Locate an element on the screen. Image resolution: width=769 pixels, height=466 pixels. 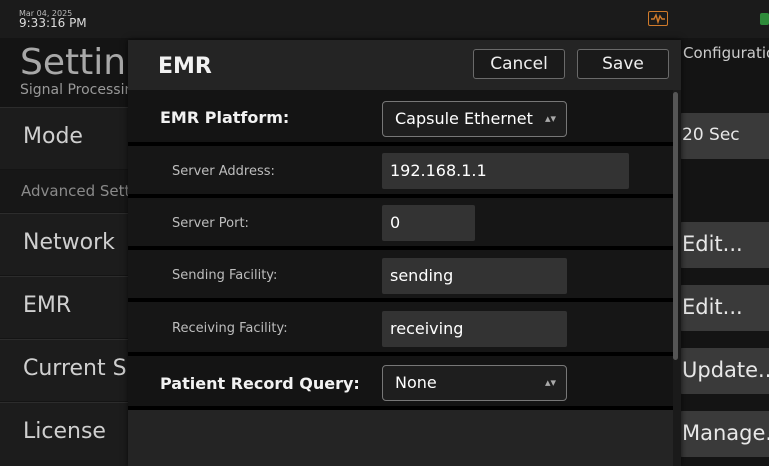
save-button: Save is located at coordinates (623, 64).